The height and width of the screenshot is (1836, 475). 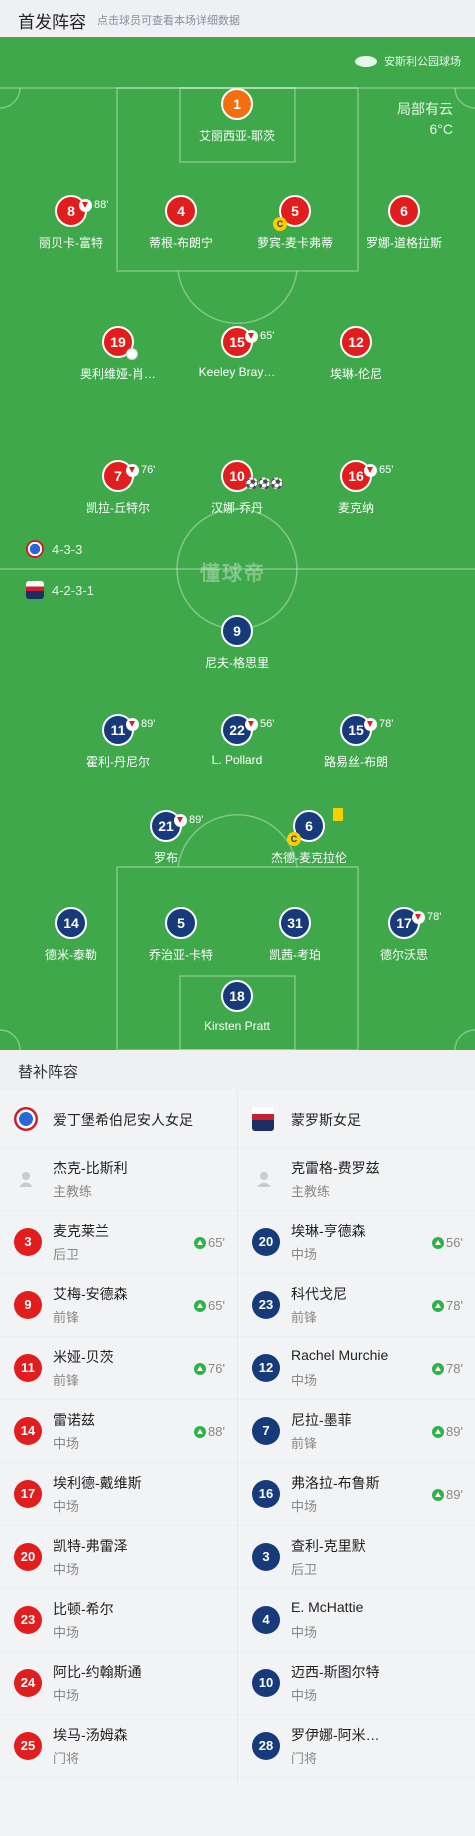 What do you see at coordinates (356, 1119) in the screenshot?
I see `away-team-header: 蒙罗斯女足` at bounding box center [356, 1119].